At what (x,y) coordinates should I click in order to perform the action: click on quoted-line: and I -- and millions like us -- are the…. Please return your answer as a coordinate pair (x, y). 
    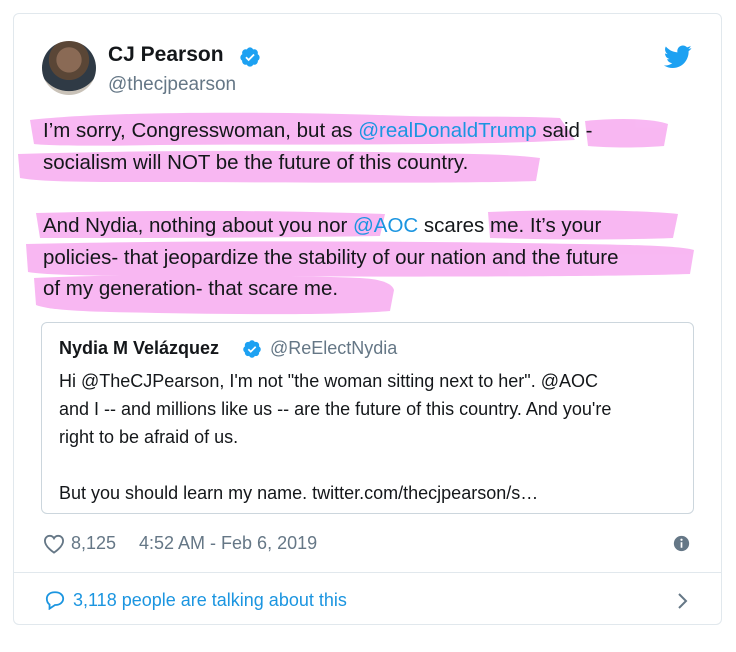
    Looking at the image, I should click on (335, 409).